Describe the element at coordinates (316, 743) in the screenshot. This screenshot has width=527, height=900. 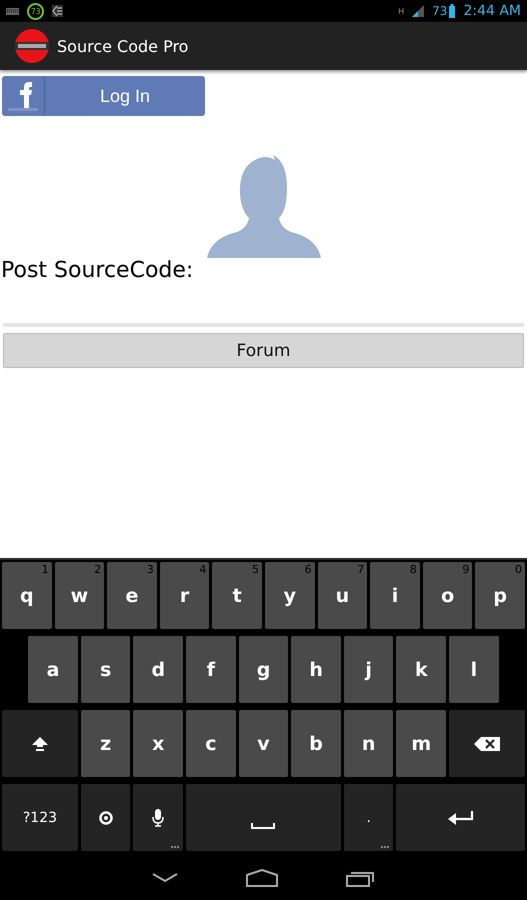
I see `letter-key: b` at that location.